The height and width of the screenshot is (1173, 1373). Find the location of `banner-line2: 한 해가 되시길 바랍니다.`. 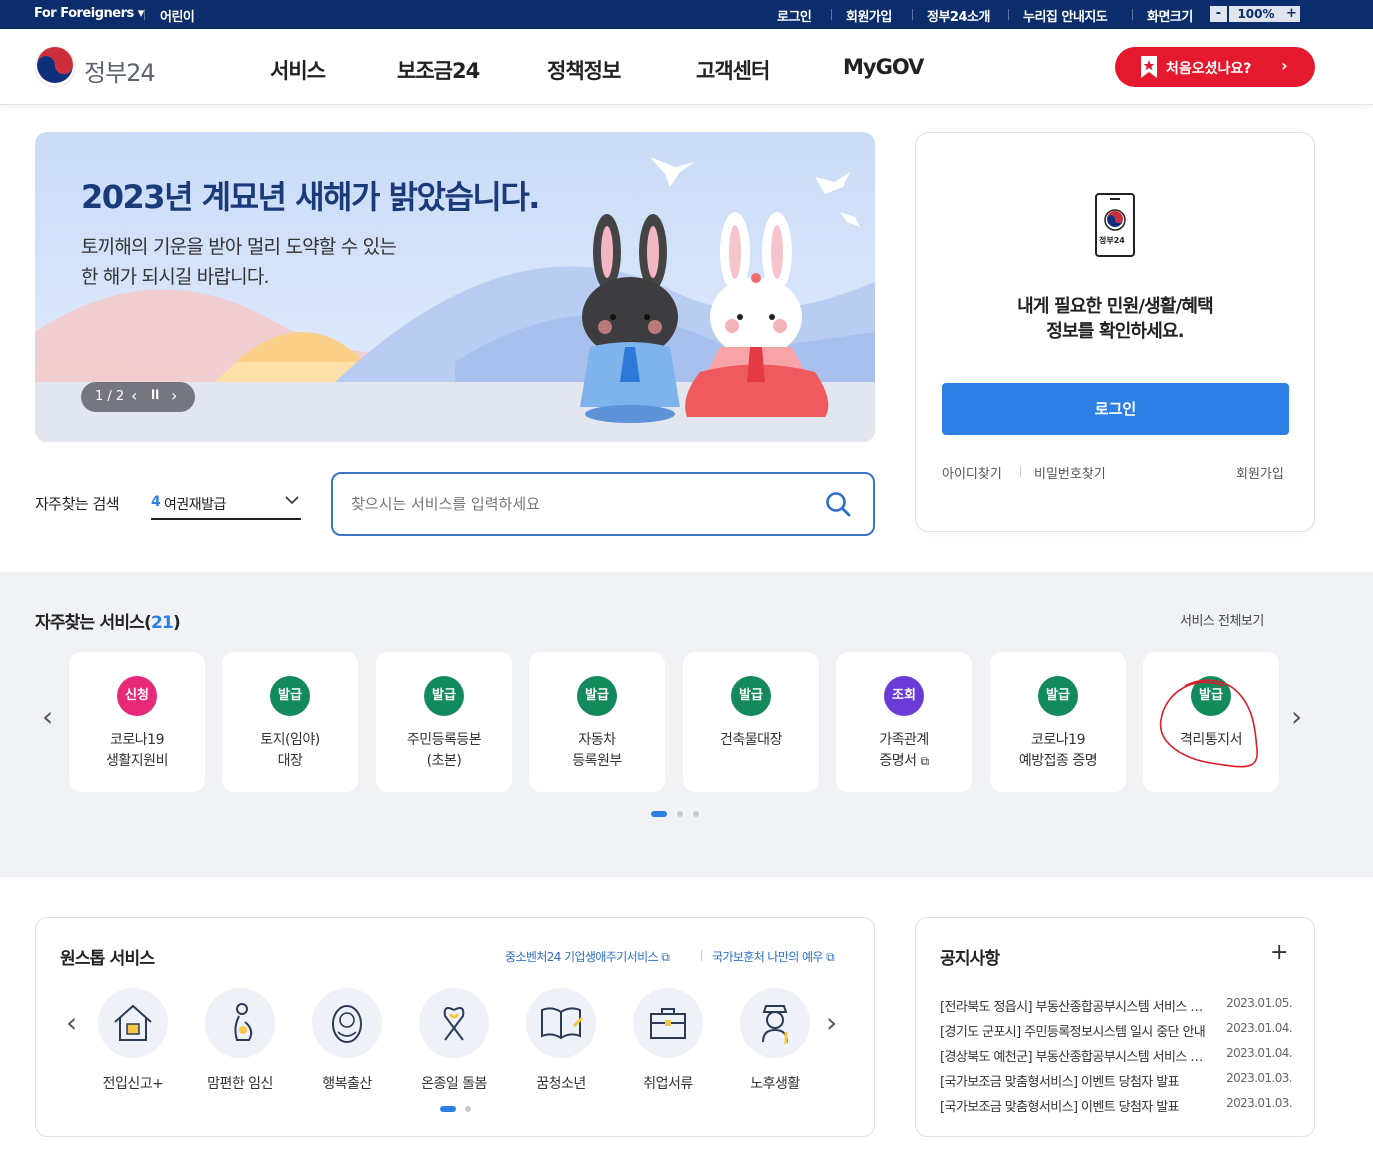

banner-line2: 한 해가 되시길 바랍니다. is located at coordinates (175, 277).